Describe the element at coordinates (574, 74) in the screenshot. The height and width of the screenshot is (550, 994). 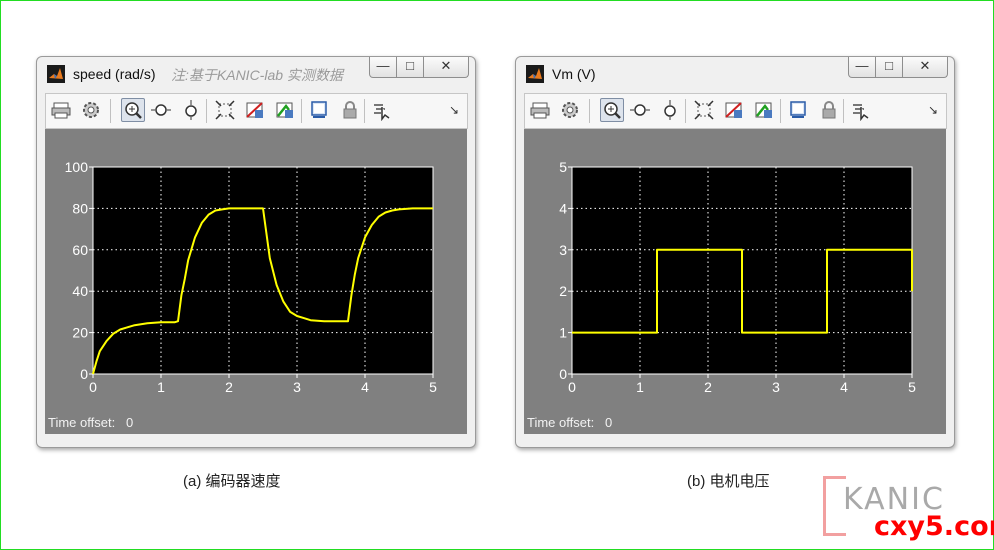
I see `window-title: Vm (V)` at that location.